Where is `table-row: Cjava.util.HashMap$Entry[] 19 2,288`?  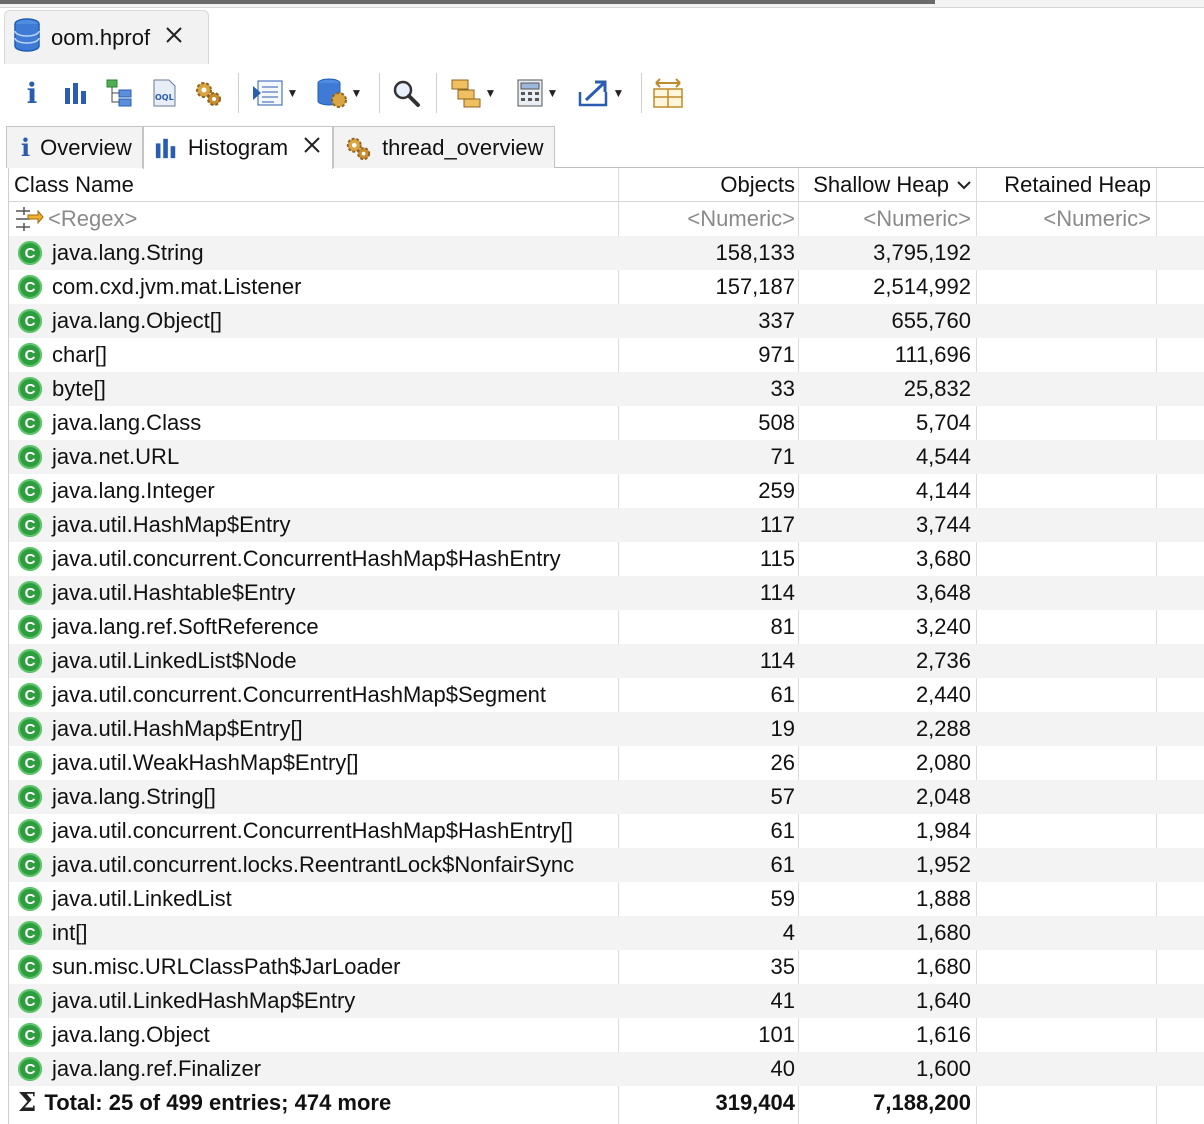 table-row: Cjava.util.HashMap$Entry[] 19 2,288 is located at coordinates (606, 729).